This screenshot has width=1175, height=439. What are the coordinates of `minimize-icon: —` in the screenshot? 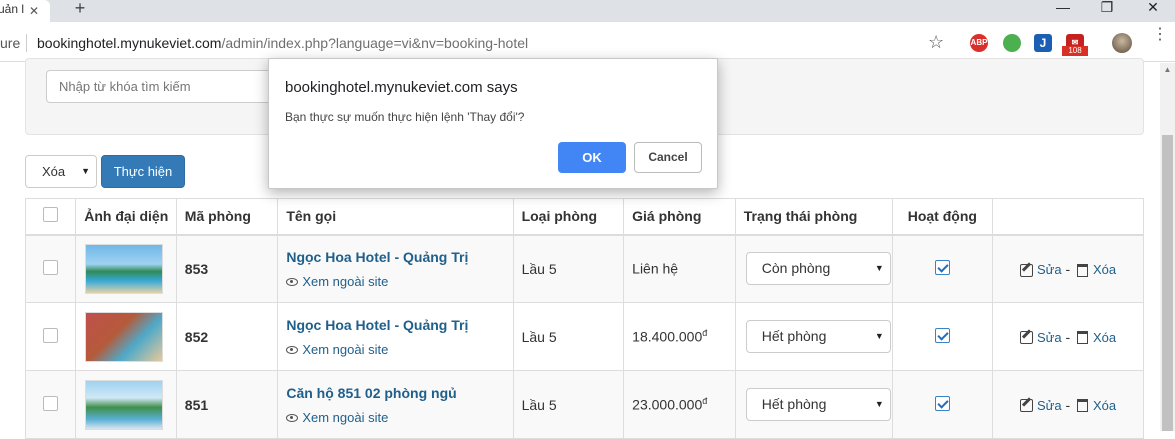 It's located at (1063, 9).